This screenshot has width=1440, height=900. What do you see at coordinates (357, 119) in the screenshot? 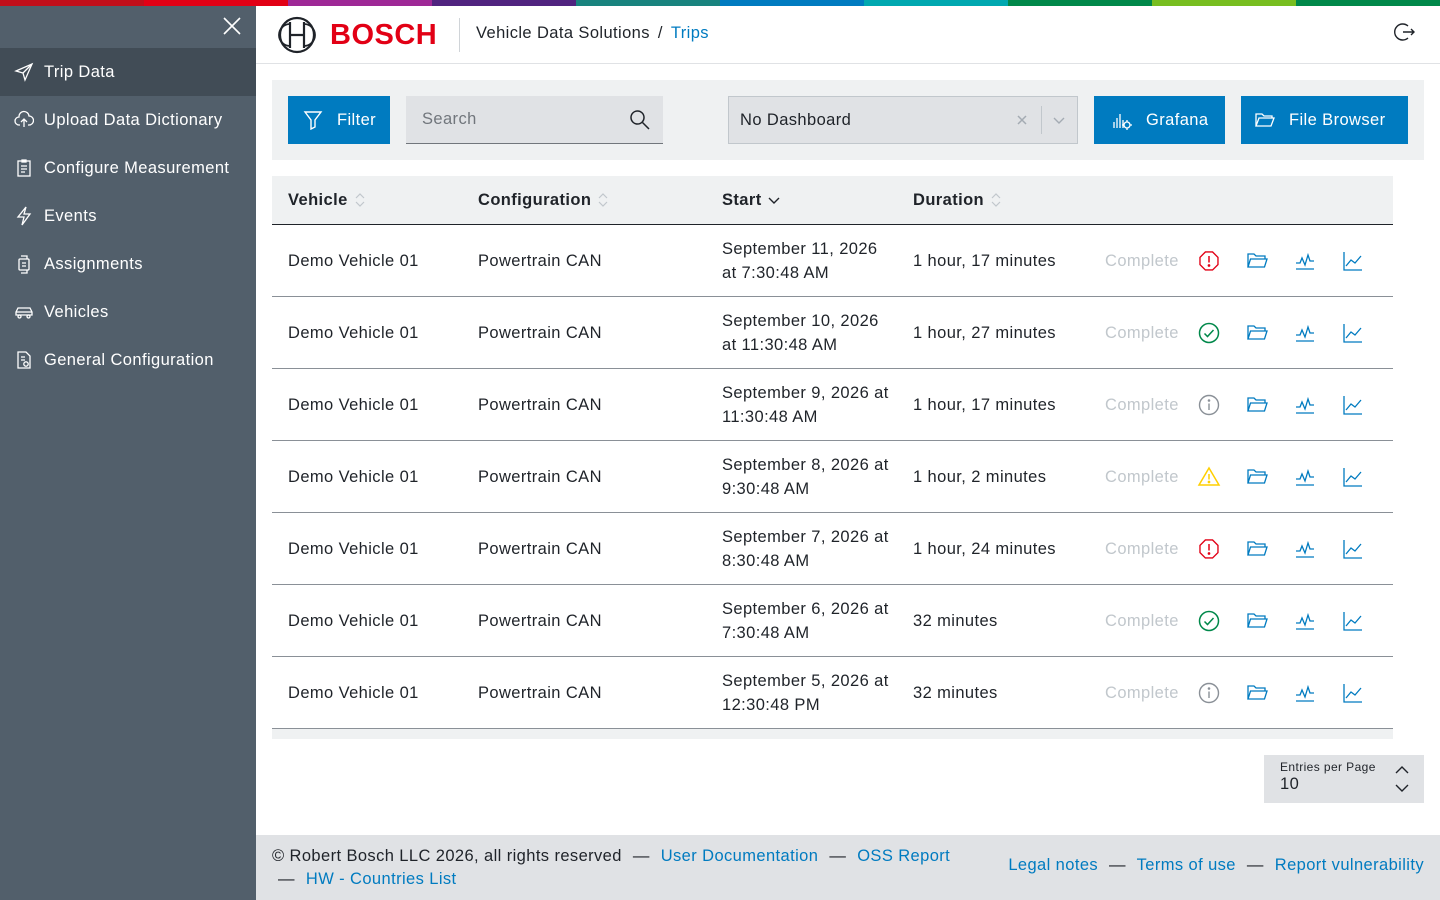
I see `filter-label: Filter` at bounding box center [357, 119].